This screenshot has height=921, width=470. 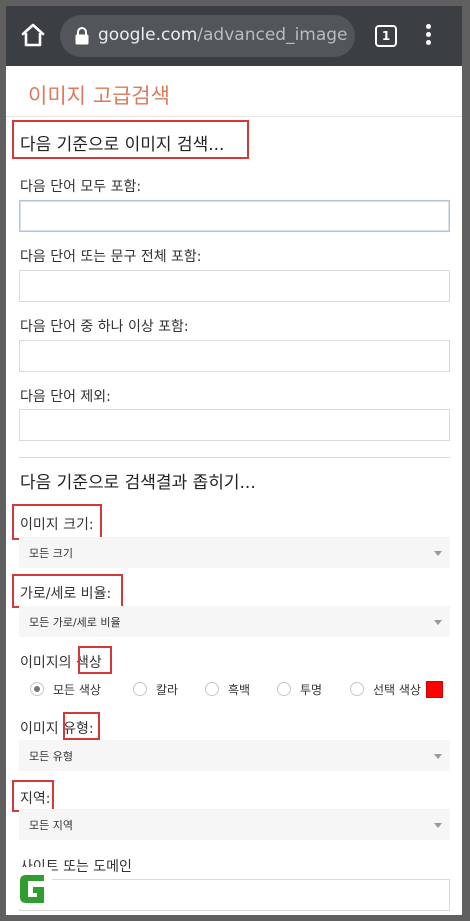 I want to click on none-words-label: 다음 단어 제외:, so click(x=65, y=397).